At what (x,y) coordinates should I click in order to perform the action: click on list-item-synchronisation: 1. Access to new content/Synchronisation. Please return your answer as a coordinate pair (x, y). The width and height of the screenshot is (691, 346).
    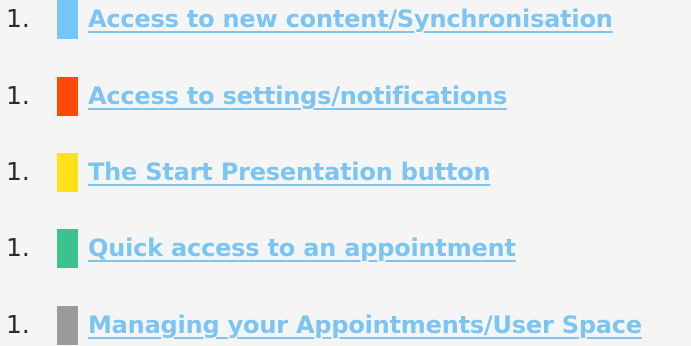
    Looking at the image, I should click on (345, 20).